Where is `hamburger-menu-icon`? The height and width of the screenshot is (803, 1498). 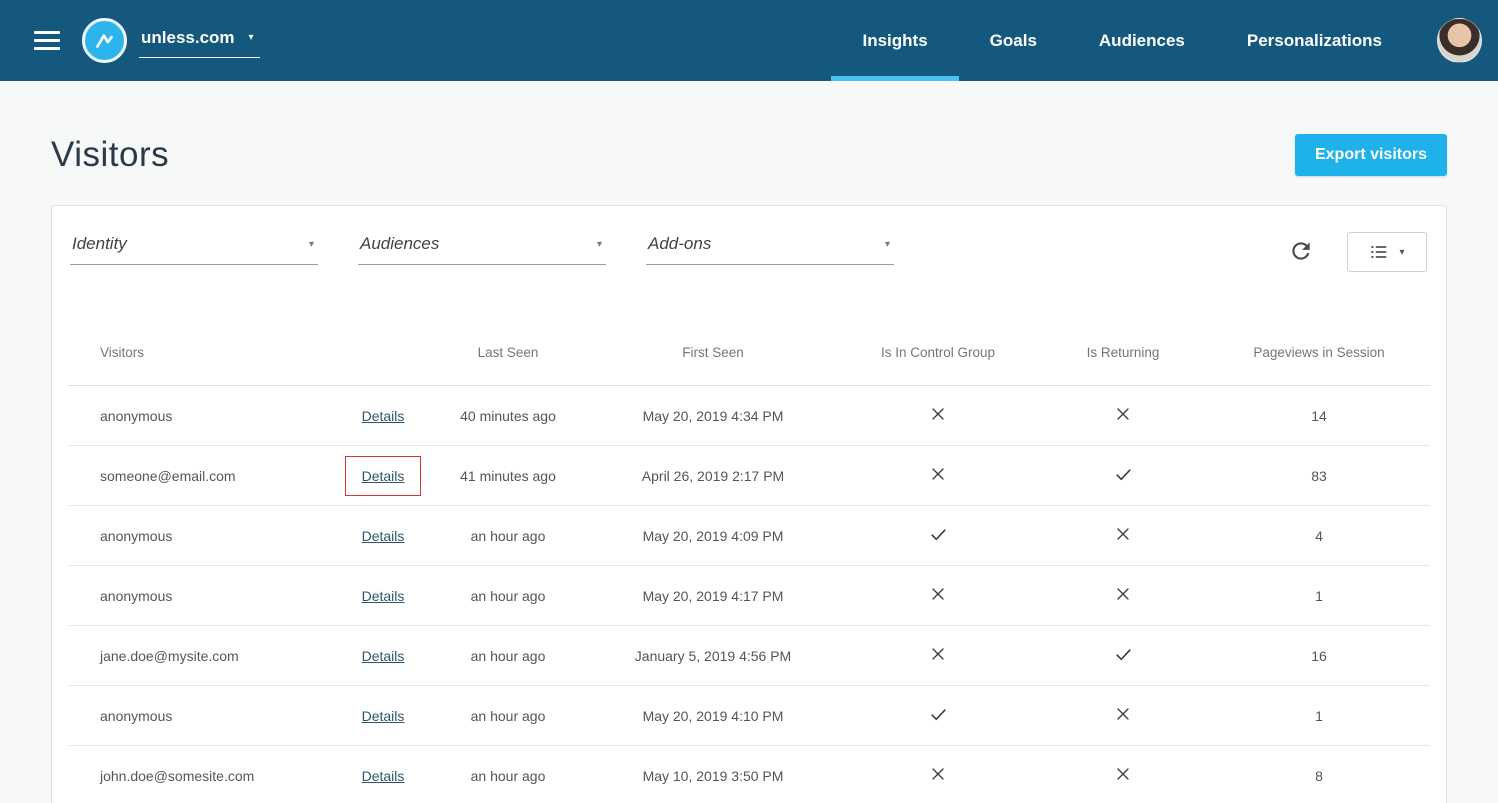
hamburger-menu-icon is located at coordinates (47, 40).